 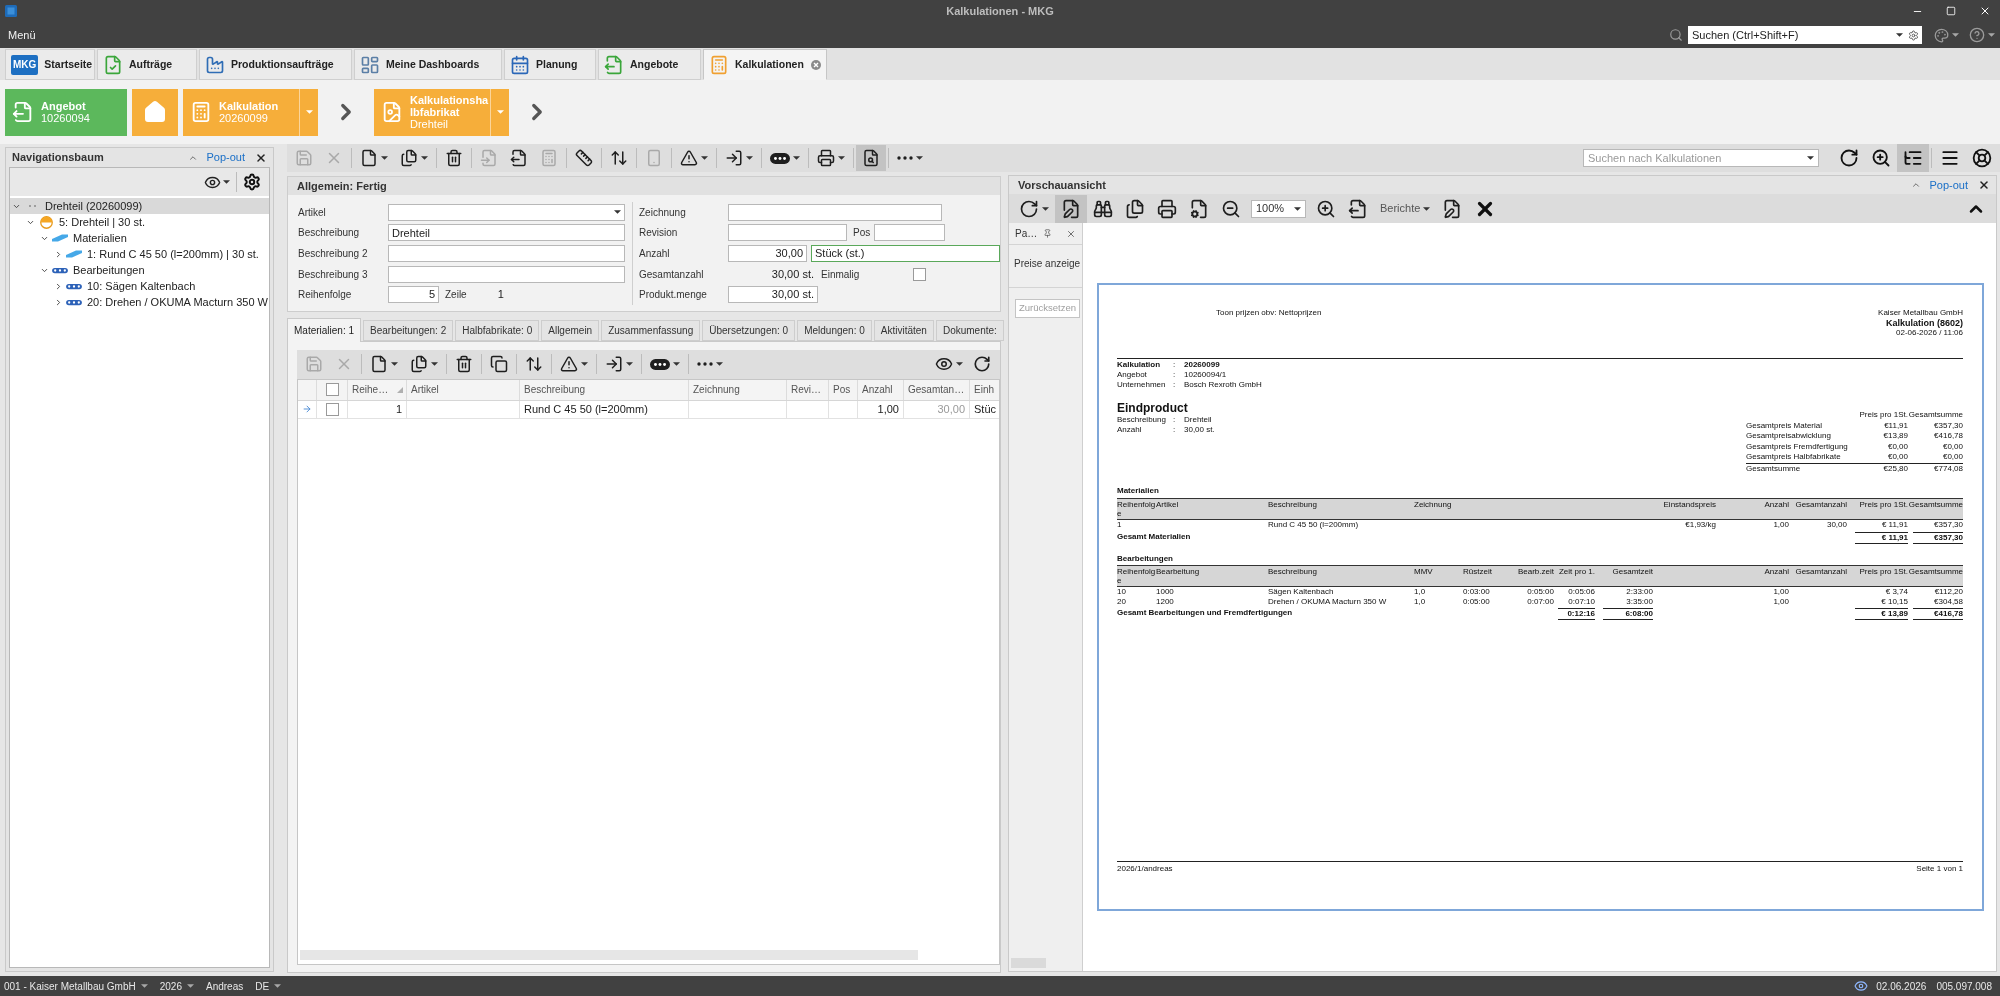 I want to click on column-header: Beschreibung, so click(x=604, y=389).